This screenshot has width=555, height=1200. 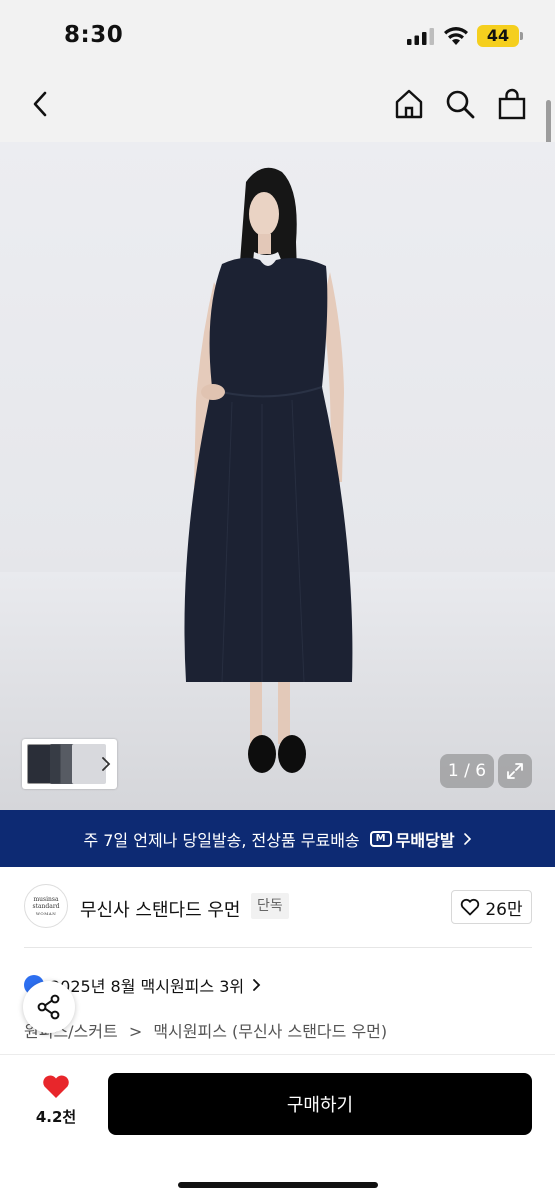 I want to click on buy-button: 구매하기, so click(x=320, y=1104).